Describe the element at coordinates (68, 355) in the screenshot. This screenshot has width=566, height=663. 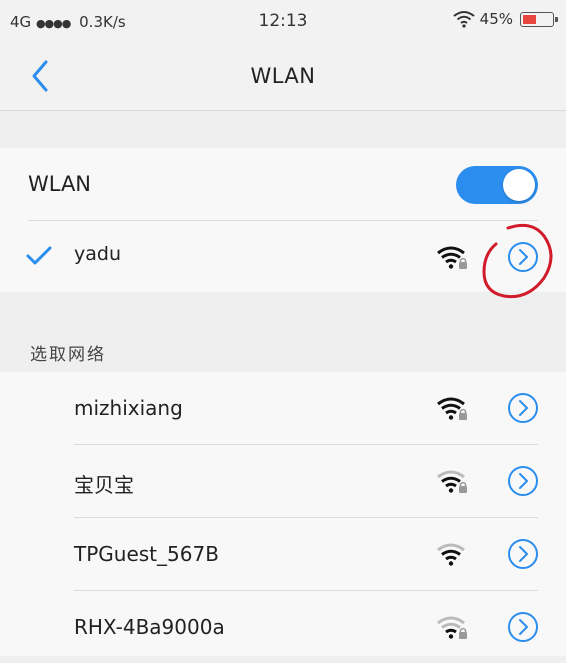
I see `section-header: 选取网络` at that location.